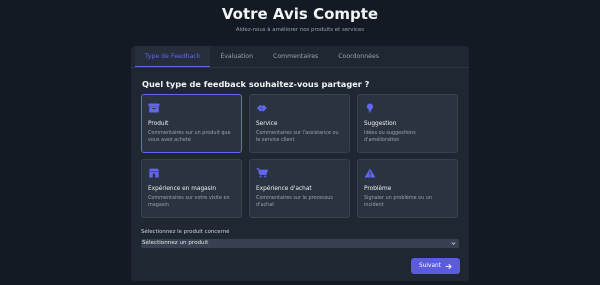 The width and height of the screenshot is (600, 285). Describe the element at coordinates (154, 173) in the screenshot. I see `store-icon` at that location.